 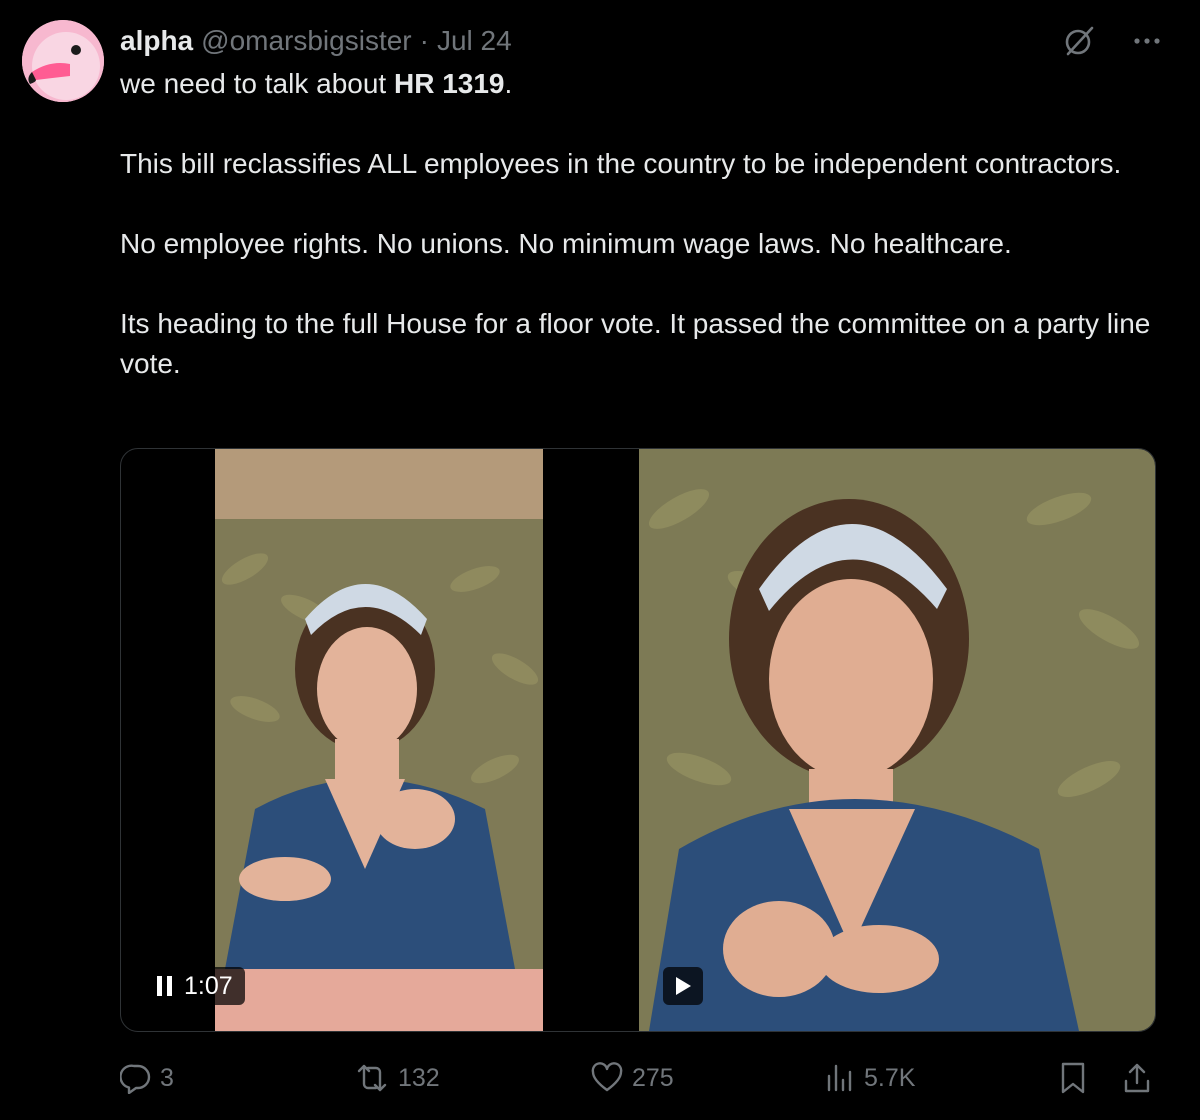 I want to click on share-button, so click(x=1137, y=1078).